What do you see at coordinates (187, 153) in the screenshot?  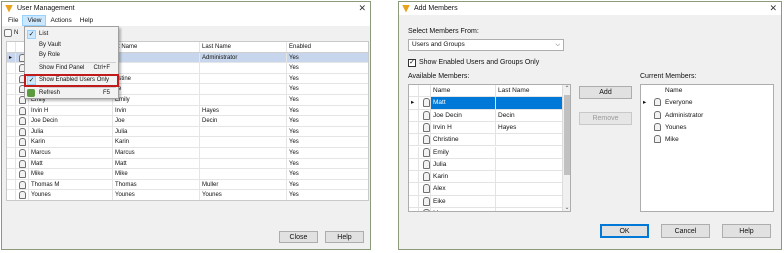 I see `table-row: Marcus Marcus Yes` at bounding box center [187, 153].